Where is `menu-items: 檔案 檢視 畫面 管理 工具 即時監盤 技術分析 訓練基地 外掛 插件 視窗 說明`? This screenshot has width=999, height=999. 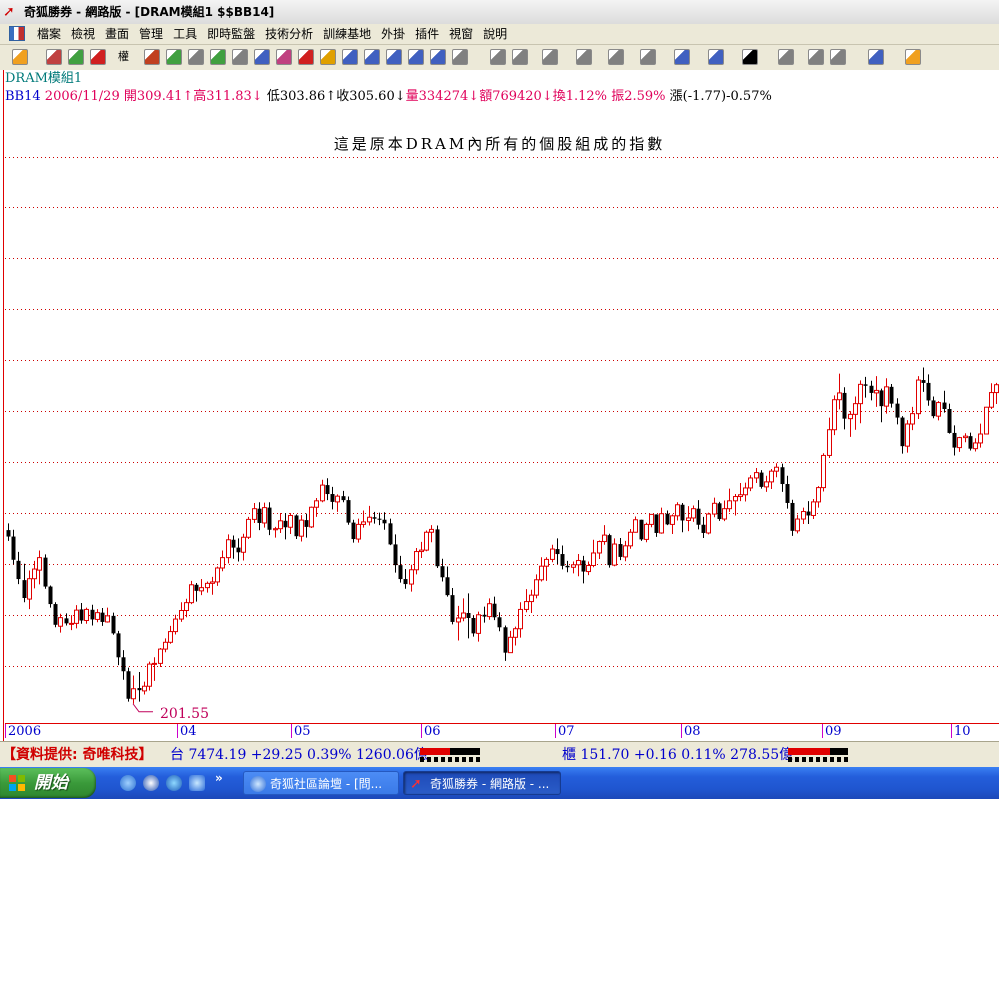
menu-items: 檔案 檢視 畫面 管理 工具 即時監盤 技術分析 訓練基地 外掛 插件 視窗 說明 is located at coordinates (275, 34).